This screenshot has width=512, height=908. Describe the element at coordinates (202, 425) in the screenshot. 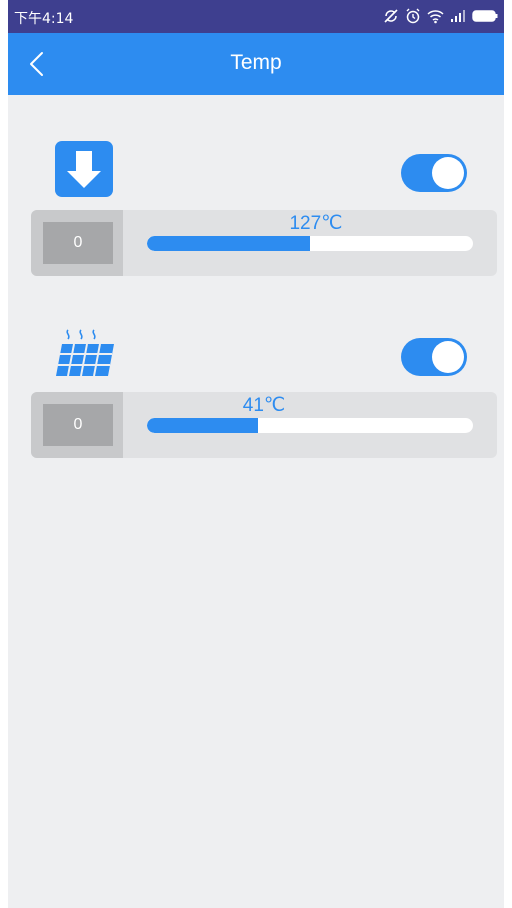

I see `bed-progress-fill` at that location.